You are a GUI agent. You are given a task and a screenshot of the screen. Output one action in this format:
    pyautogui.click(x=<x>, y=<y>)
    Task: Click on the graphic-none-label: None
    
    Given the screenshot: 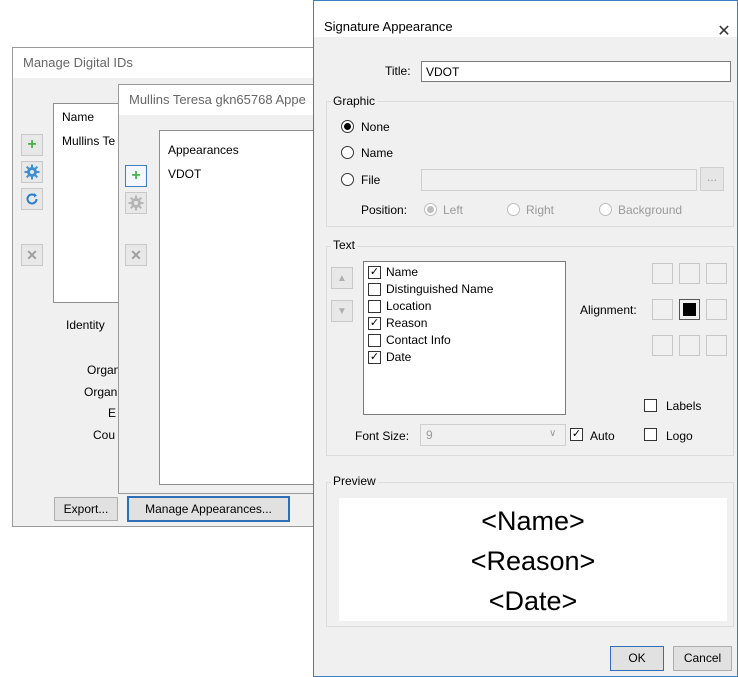 What is the action you would take?
    pyautogui.click(x=375, y=127)
    